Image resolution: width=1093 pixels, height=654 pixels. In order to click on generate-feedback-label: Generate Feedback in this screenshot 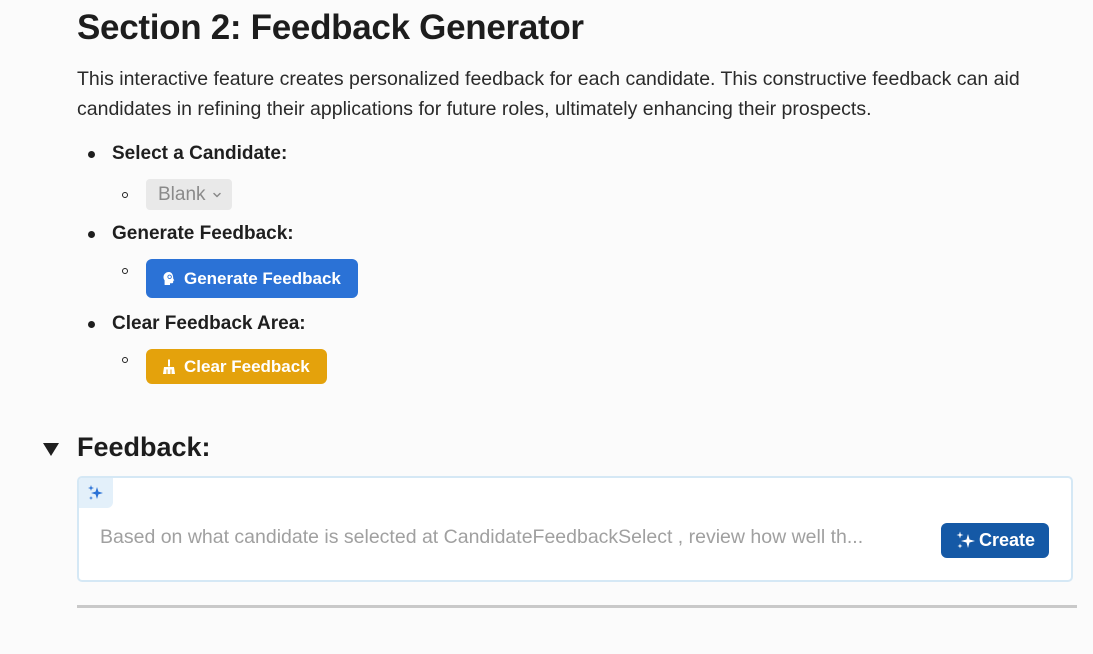, I will do `click(262, 278)`.